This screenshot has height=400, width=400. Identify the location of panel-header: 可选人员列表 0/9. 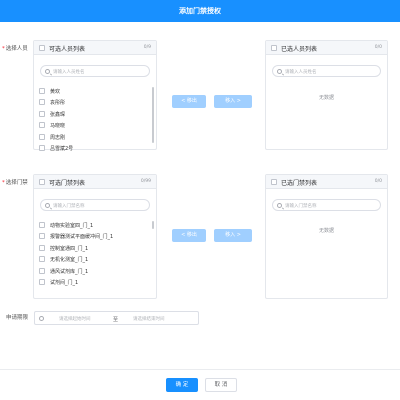
(95, 48).